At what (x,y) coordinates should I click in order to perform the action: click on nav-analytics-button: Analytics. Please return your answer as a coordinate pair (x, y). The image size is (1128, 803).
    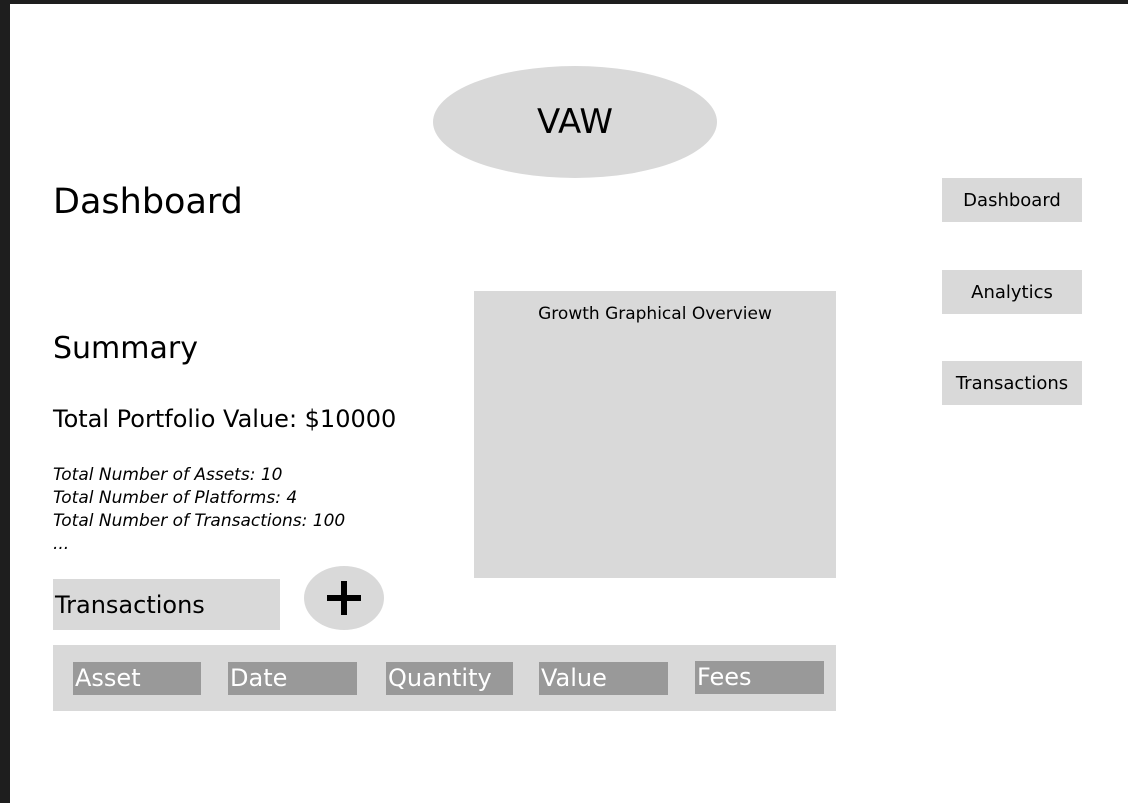
    Looking at the image, I should click on (1012, 292).